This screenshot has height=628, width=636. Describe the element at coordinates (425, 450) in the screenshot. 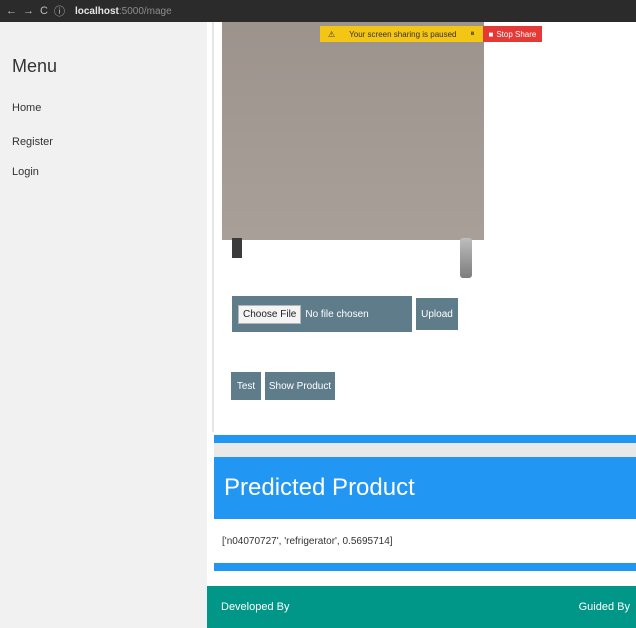

I see `section-gap` at that location.